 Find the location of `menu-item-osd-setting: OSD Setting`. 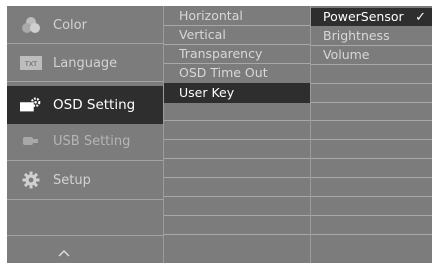

menu-item-osd-setting: OSD Setting is located at coordinates (85, 105).